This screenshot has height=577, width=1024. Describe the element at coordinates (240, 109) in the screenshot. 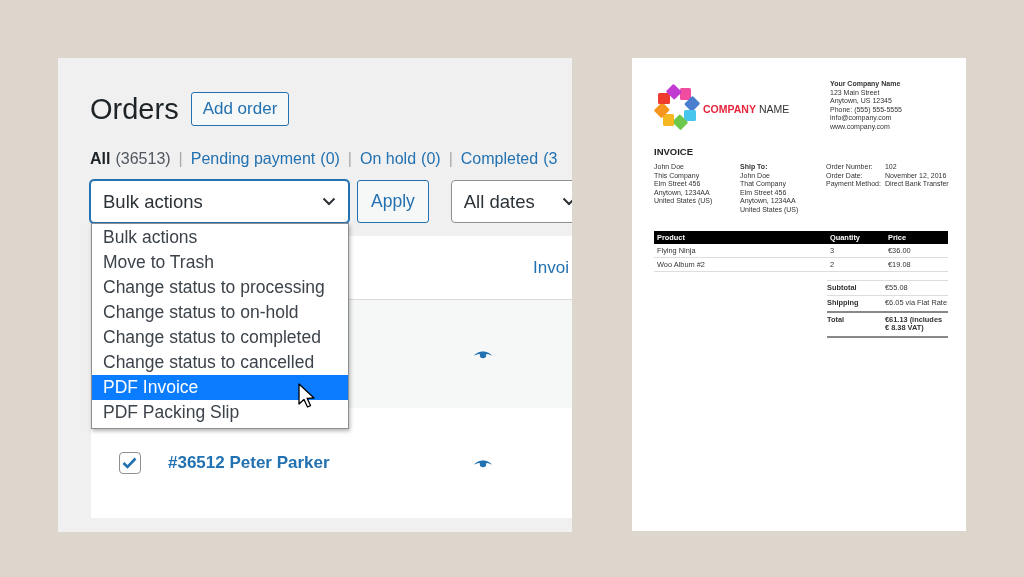

I see `add-order-button: Add order` at that location.